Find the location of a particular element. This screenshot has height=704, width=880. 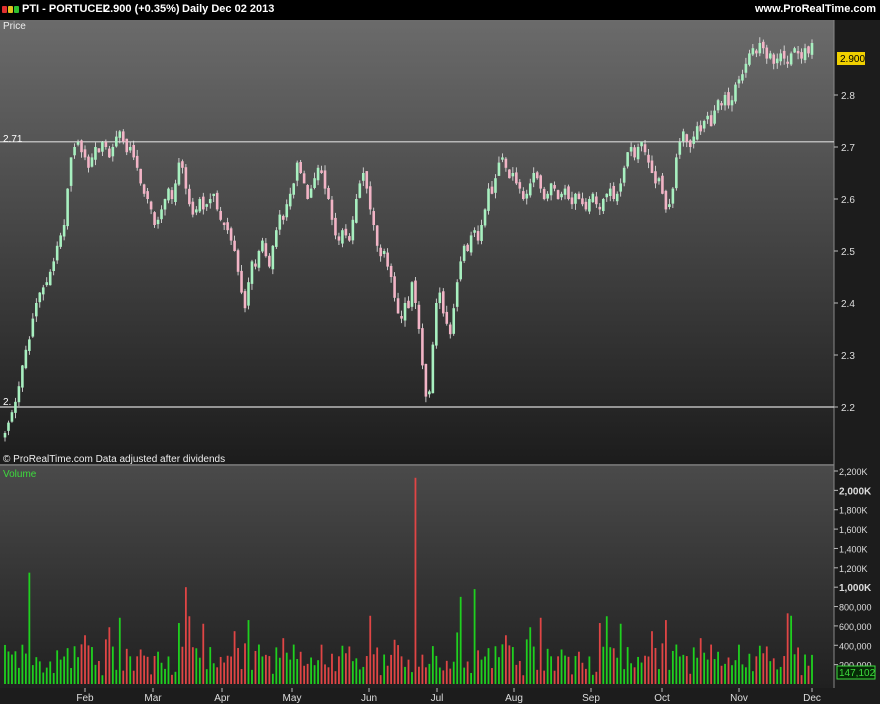

minimize-window-icon is located at coordinates (10, 9).